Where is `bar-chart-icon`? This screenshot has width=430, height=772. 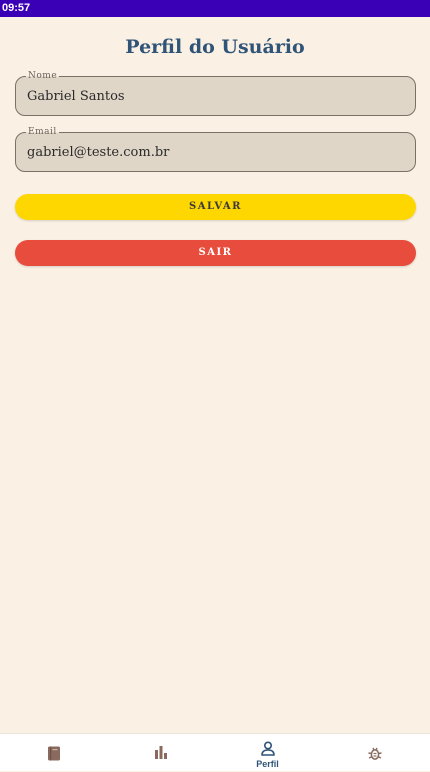
bar-chart-icon is located at coordinates (160, 752).